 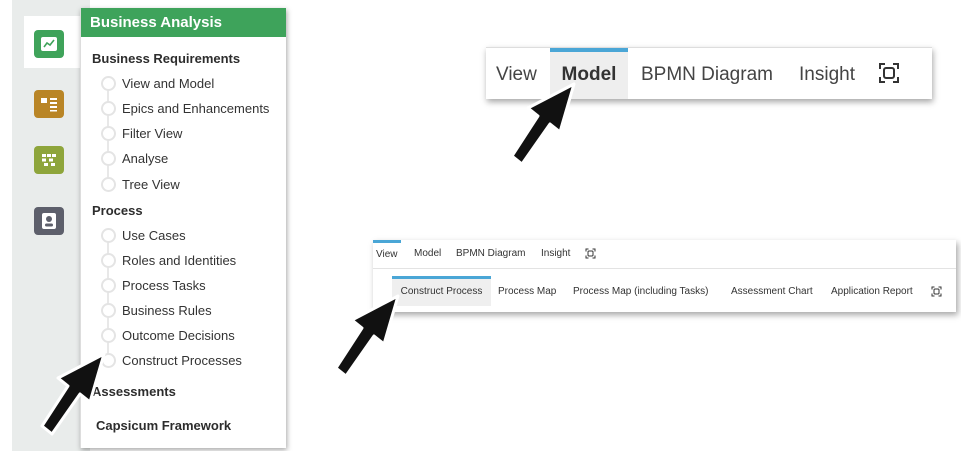 What do you see at coordinates (151, 184) in the screenshot?
I see `menu-item-tree-view: Tree View` at bounding box center [151, 184].